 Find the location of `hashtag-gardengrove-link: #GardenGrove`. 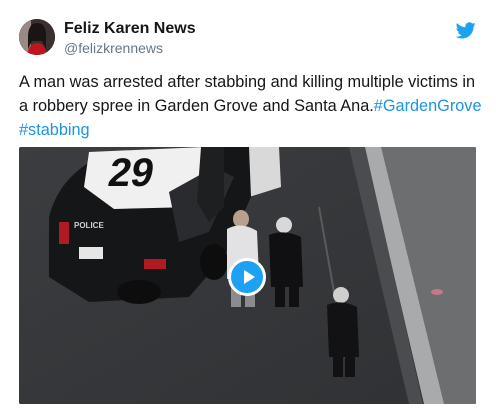

hashtag-gardengrove-link: #GardenGrove is located at coordinates (428, 106).